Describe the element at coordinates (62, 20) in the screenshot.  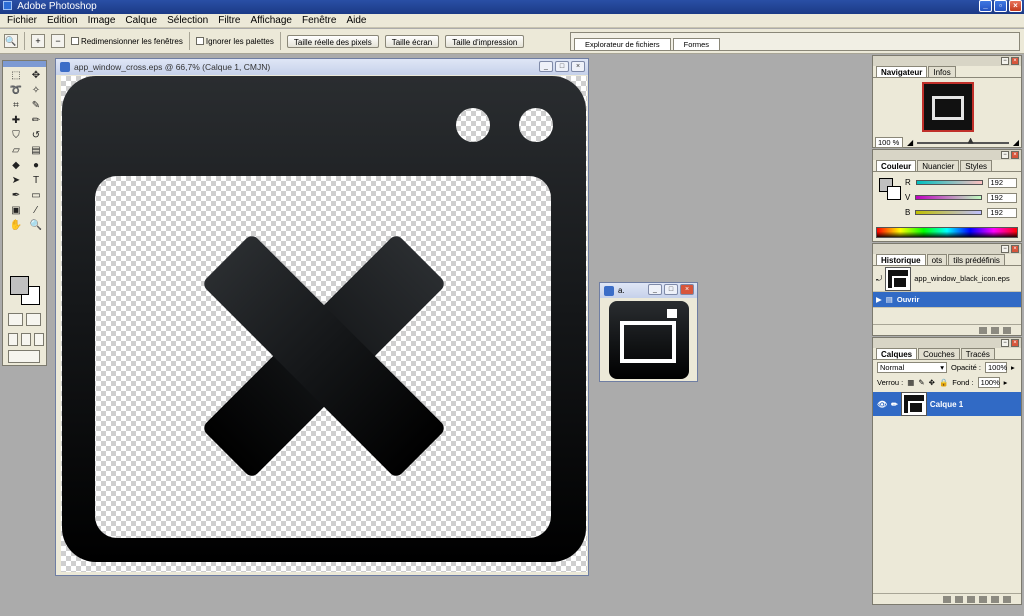
I see `menu-edition: Edition` at that location.